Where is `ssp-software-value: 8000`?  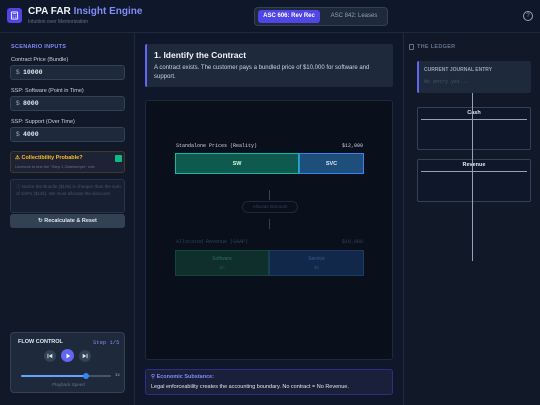 ssp-software-value: 8000 is located at coordinates (31, 103).